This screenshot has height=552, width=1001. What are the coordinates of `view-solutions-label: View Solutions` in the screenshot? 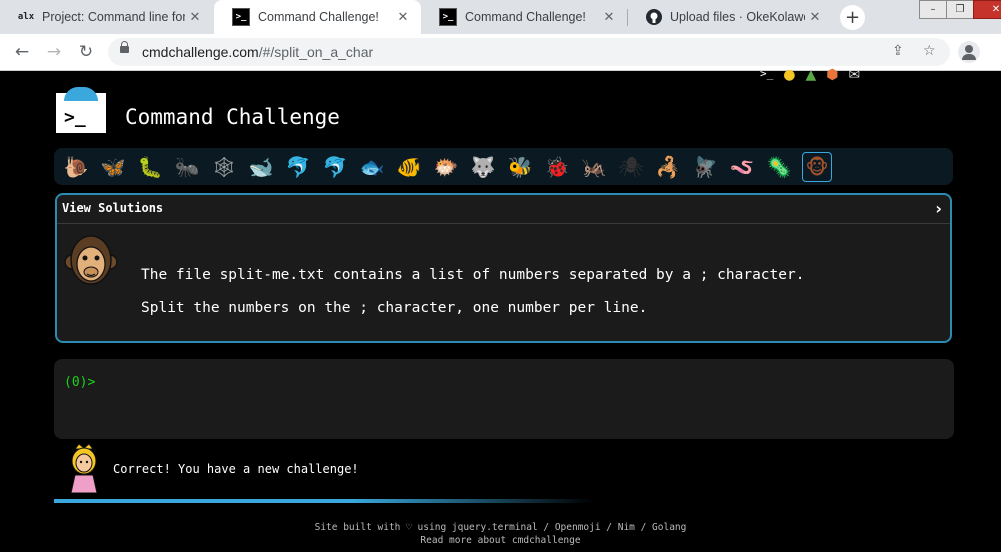 It's located at (113, 208).